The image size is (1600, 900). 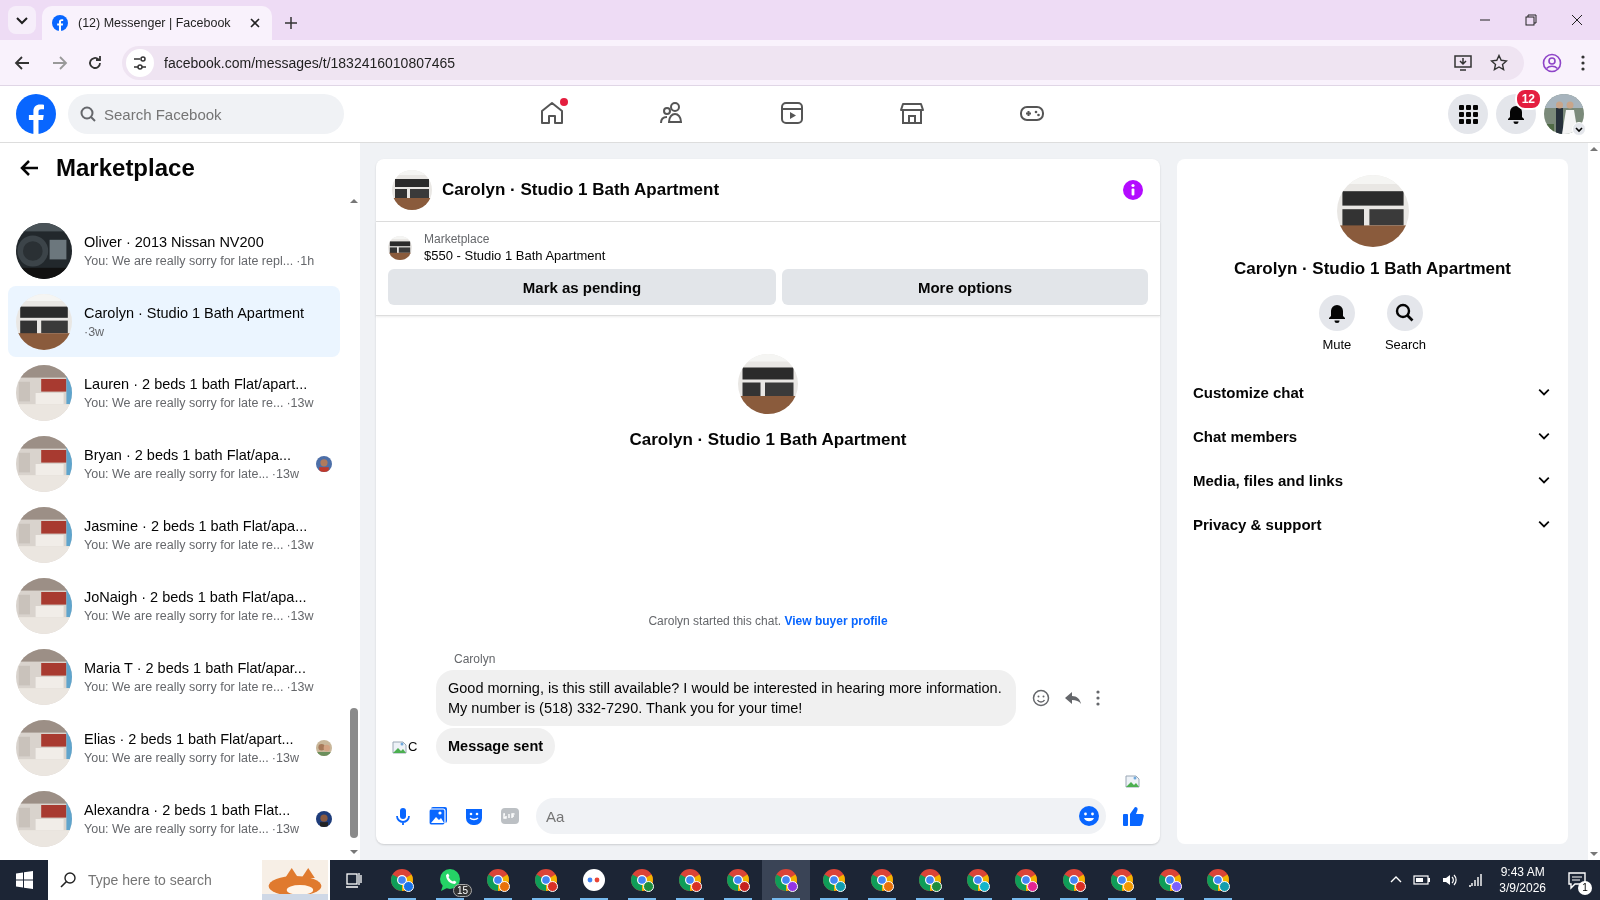 What do you see at coordinates (413, 746) in the screenshot?
I see `avatar-alt-text: C` at bounding box center [413, 746].